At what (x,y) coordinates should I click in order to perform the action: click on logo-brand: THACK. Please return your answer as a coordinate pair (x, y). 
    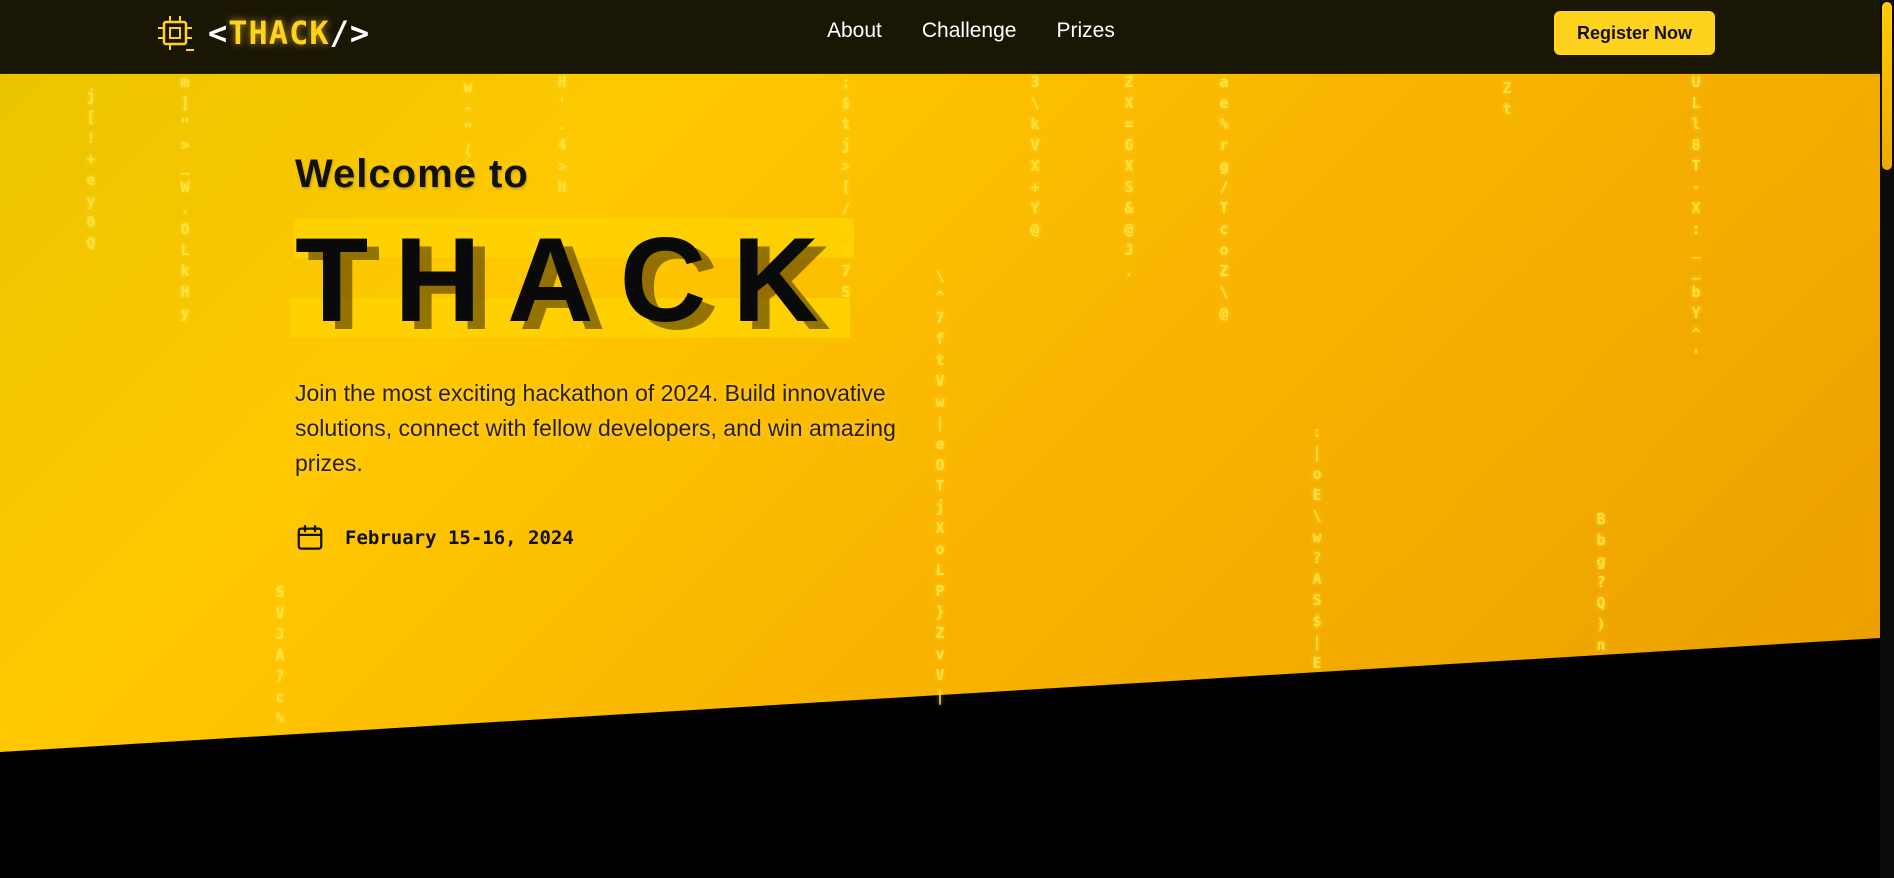
    Looking at the image, I should click on (279, 33).